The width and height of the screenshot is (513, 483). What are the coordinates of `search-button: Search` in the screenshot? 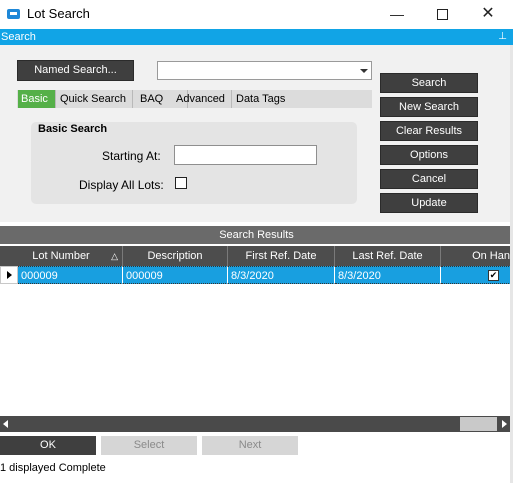 It's located at (429, 83).